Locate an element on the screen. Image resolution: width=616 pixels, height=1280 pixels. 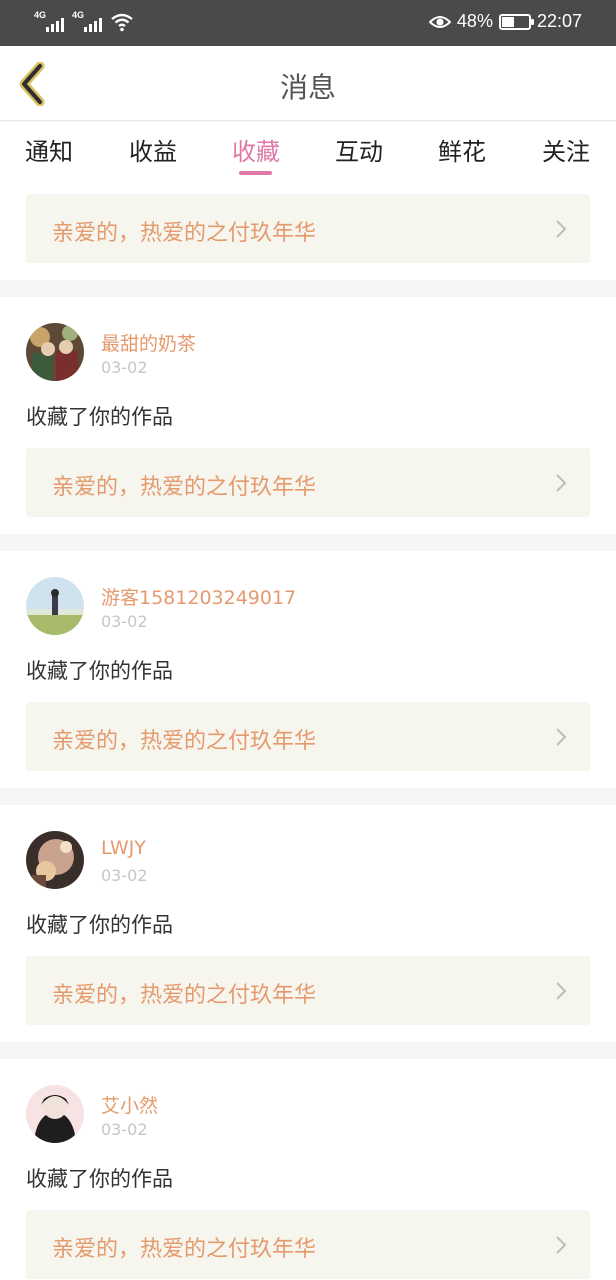
eye-comfort-icon is located at coordinates (439, 21).